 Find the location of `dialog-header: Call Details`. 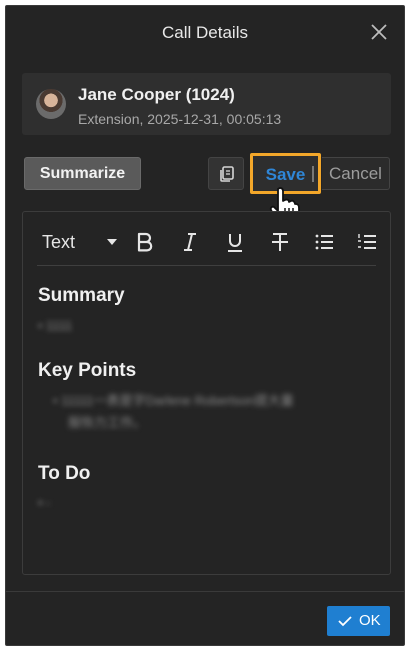

dialog-header: Call Details is located at coordinates (205, 33).